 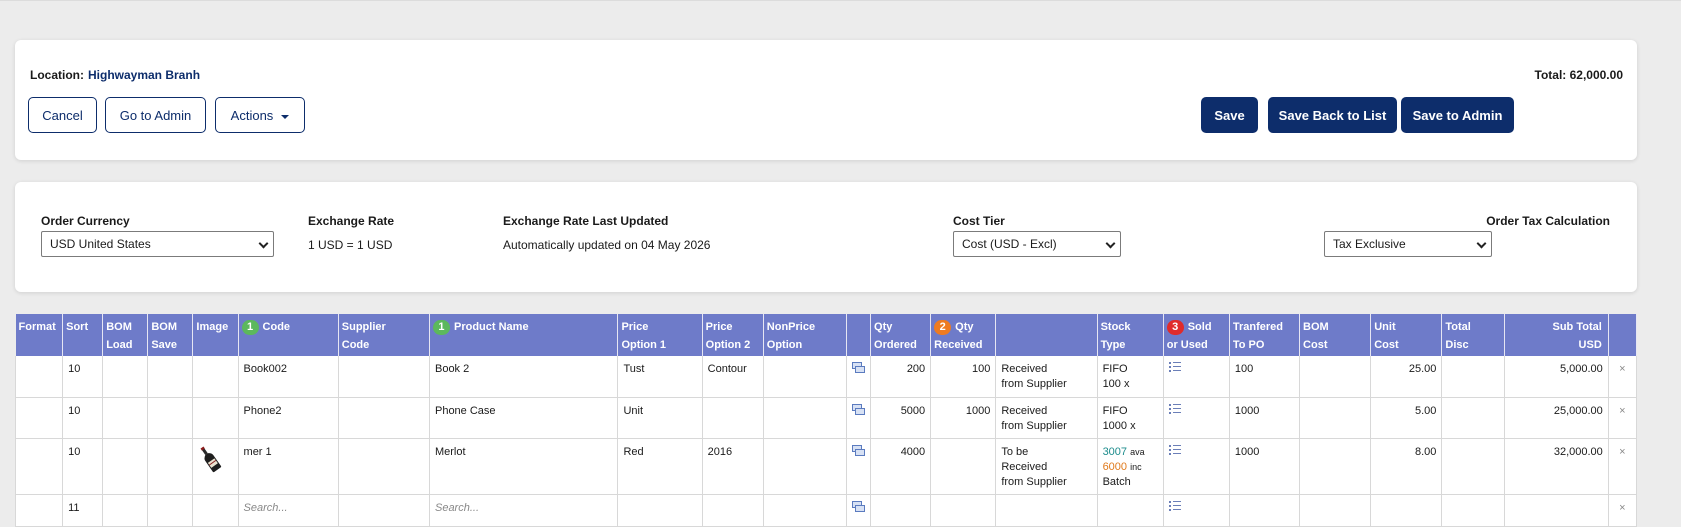 I want to click on cell-price-option-1: Red, so click(x=660, y=466).